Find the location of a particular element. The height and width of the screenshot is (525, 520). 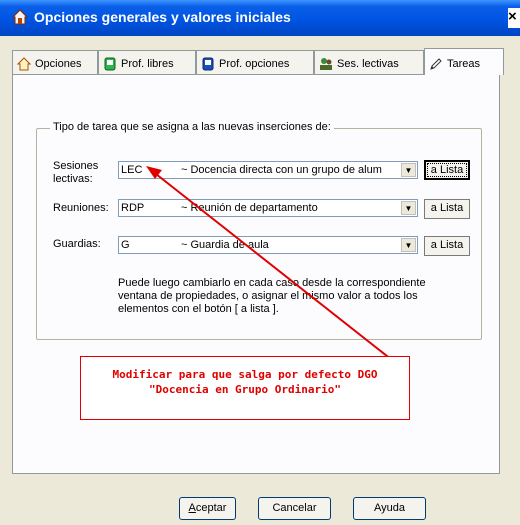

tab-opciones: Opciones is located at coordinates (55, 62).